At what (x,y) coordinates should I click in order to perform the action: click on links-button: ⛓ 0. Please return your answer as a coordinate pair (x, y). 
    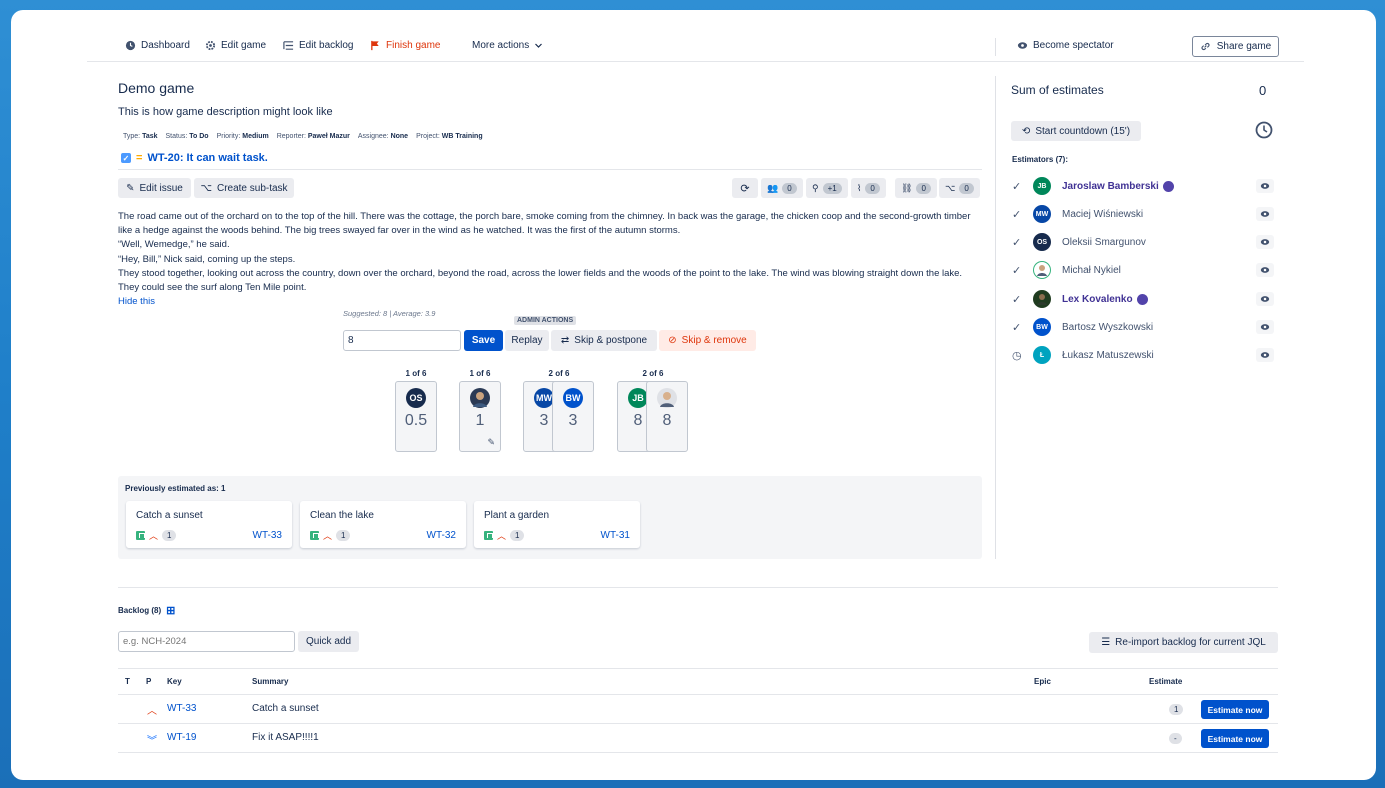
    Looking at the image, I should click on (916, 188).